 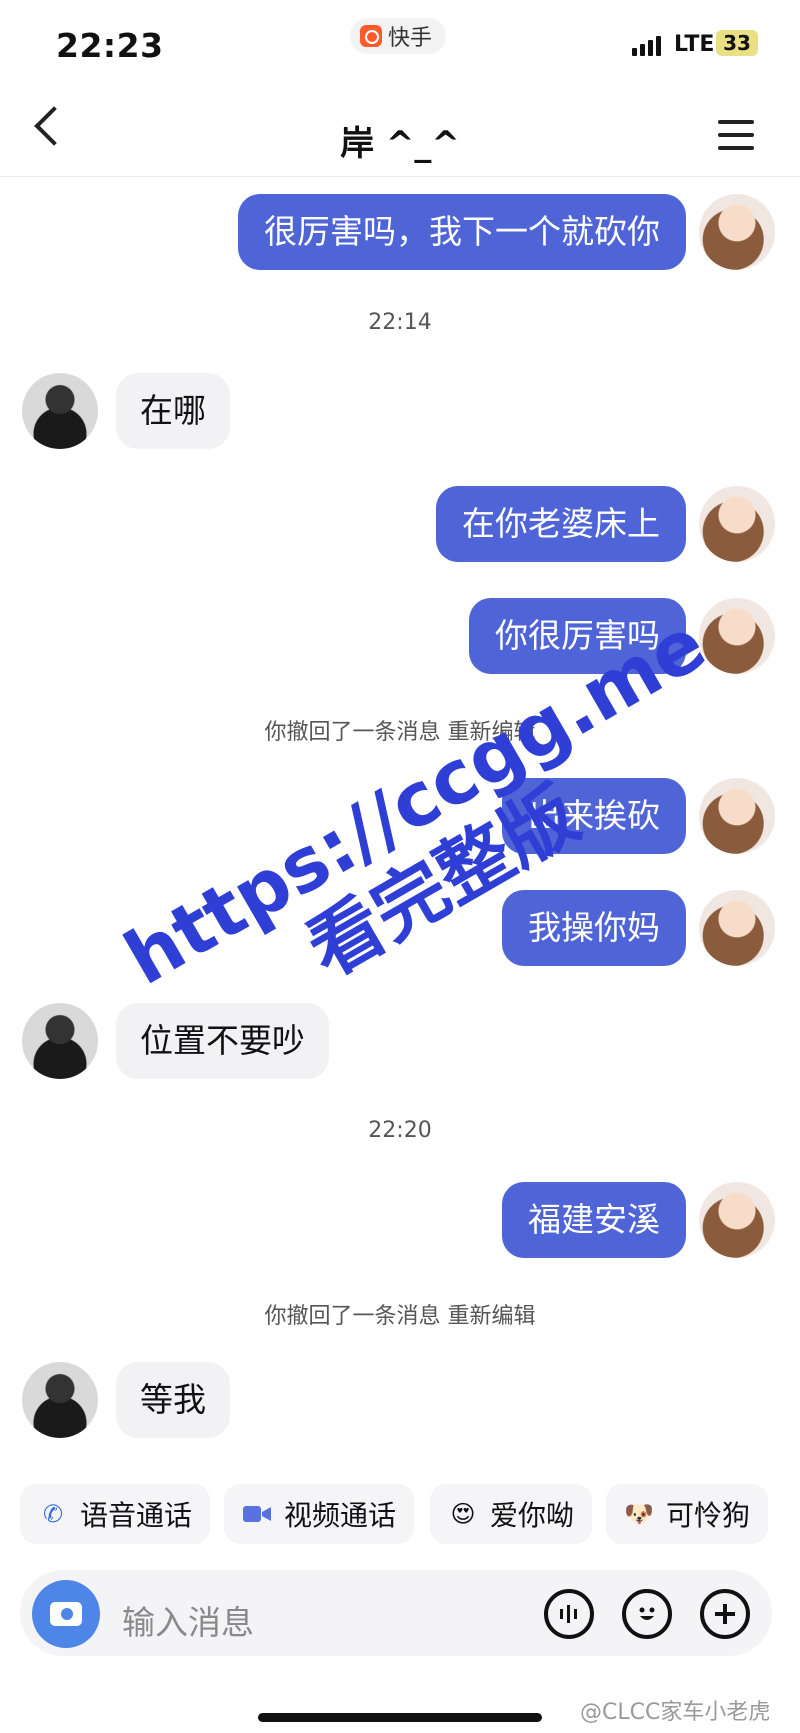 I want to click on quick-action-video-call: 视频通话, so click(x=319, y=1514).